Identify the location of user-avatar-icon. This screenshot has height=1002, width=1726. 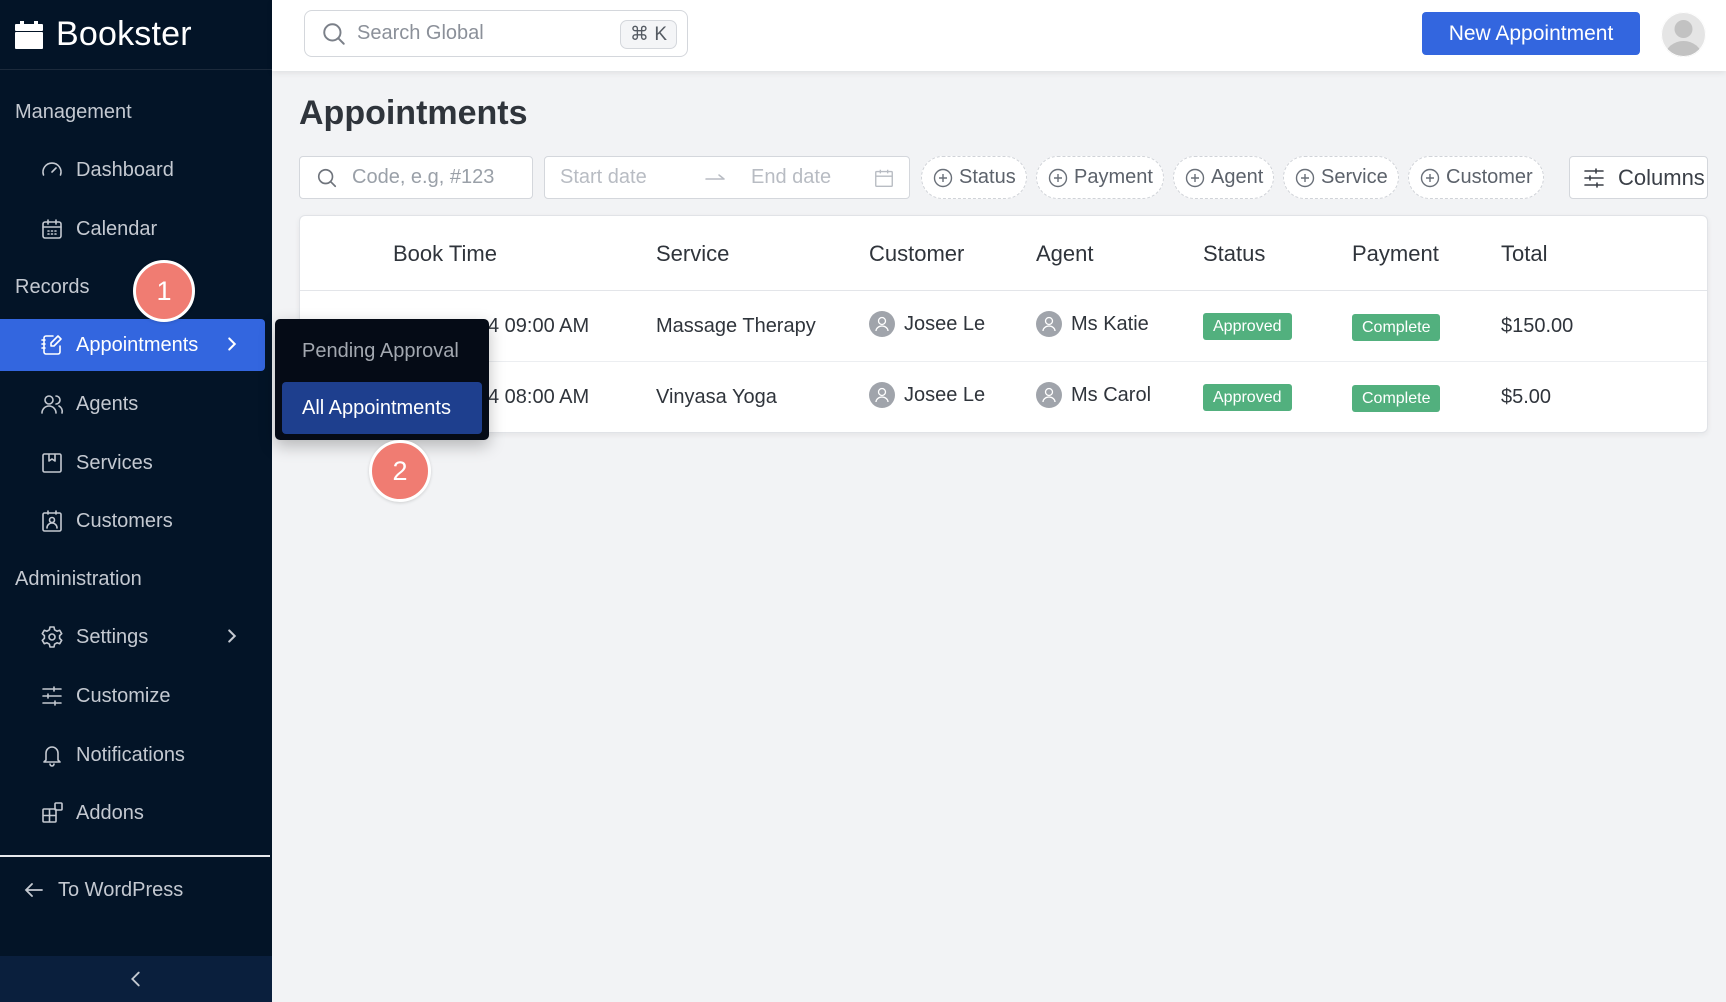
(1683, 34).